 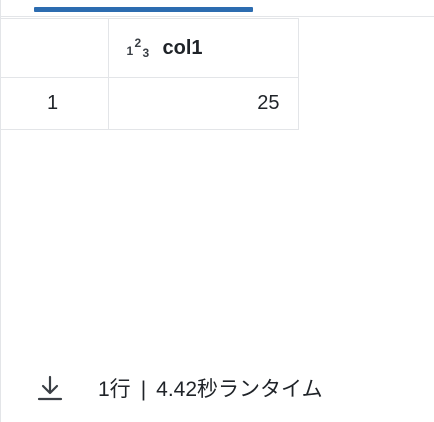 What do you see at coordinates (138, 48) in the screenshot?
I see `integer-type-icon: 1 2 3` at bounding box center [138, 48].